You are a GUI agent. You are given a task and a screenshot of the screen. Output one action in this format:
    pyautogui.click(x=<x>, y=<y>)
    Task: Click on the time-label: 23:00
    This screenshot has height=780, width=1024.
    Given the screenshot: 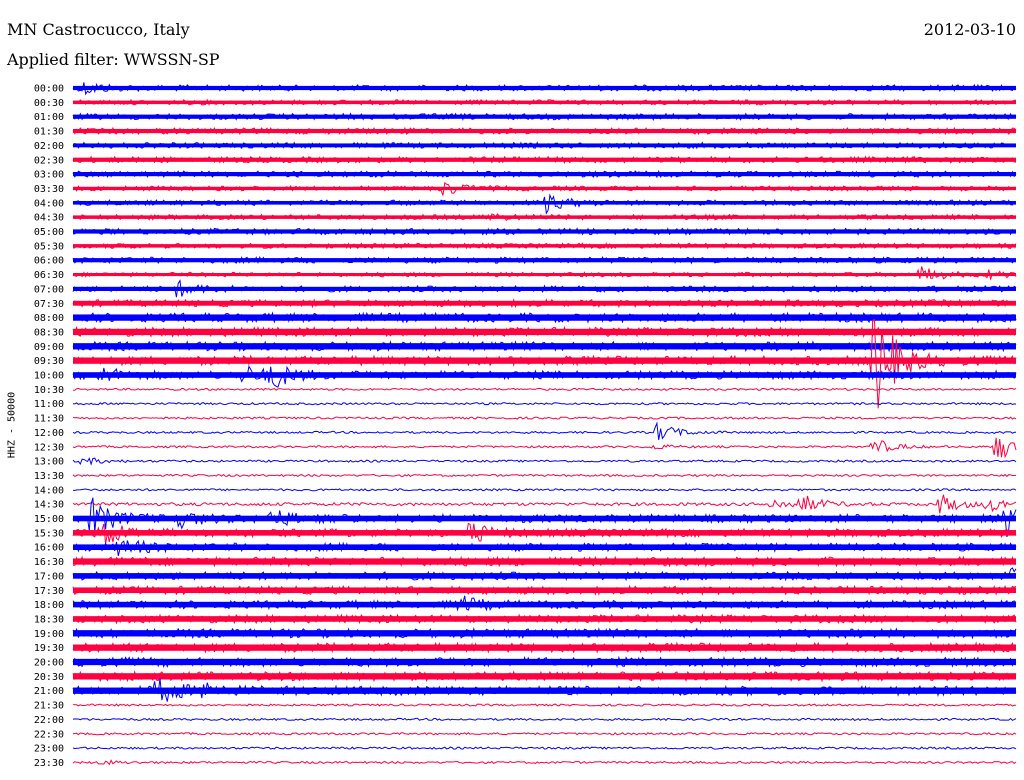 What is the action you would take?
    pyautogui.click(x=49, y=749)
    